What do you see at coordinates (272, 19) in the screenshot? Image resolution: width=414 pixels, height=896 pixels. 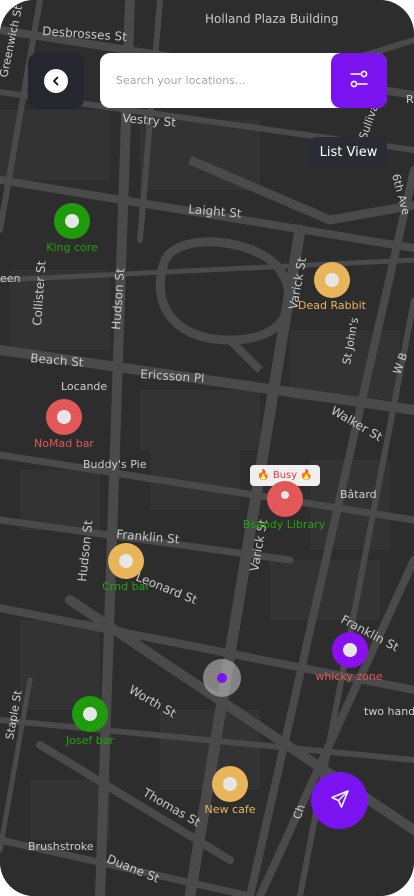 I see `street-label: Holland Plaza Building` at bounding box center [272, 19].